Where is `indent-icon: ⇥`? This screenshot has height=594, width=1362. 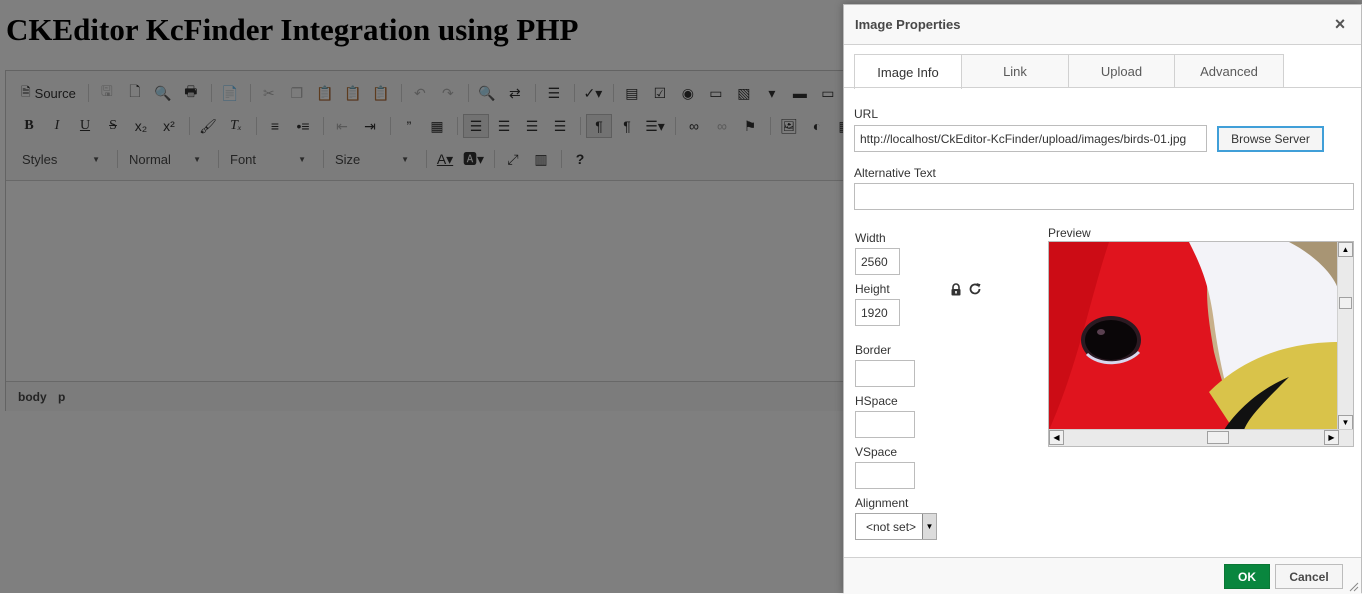
indent-icon: ⇥ is located at coordinates (370, 126).